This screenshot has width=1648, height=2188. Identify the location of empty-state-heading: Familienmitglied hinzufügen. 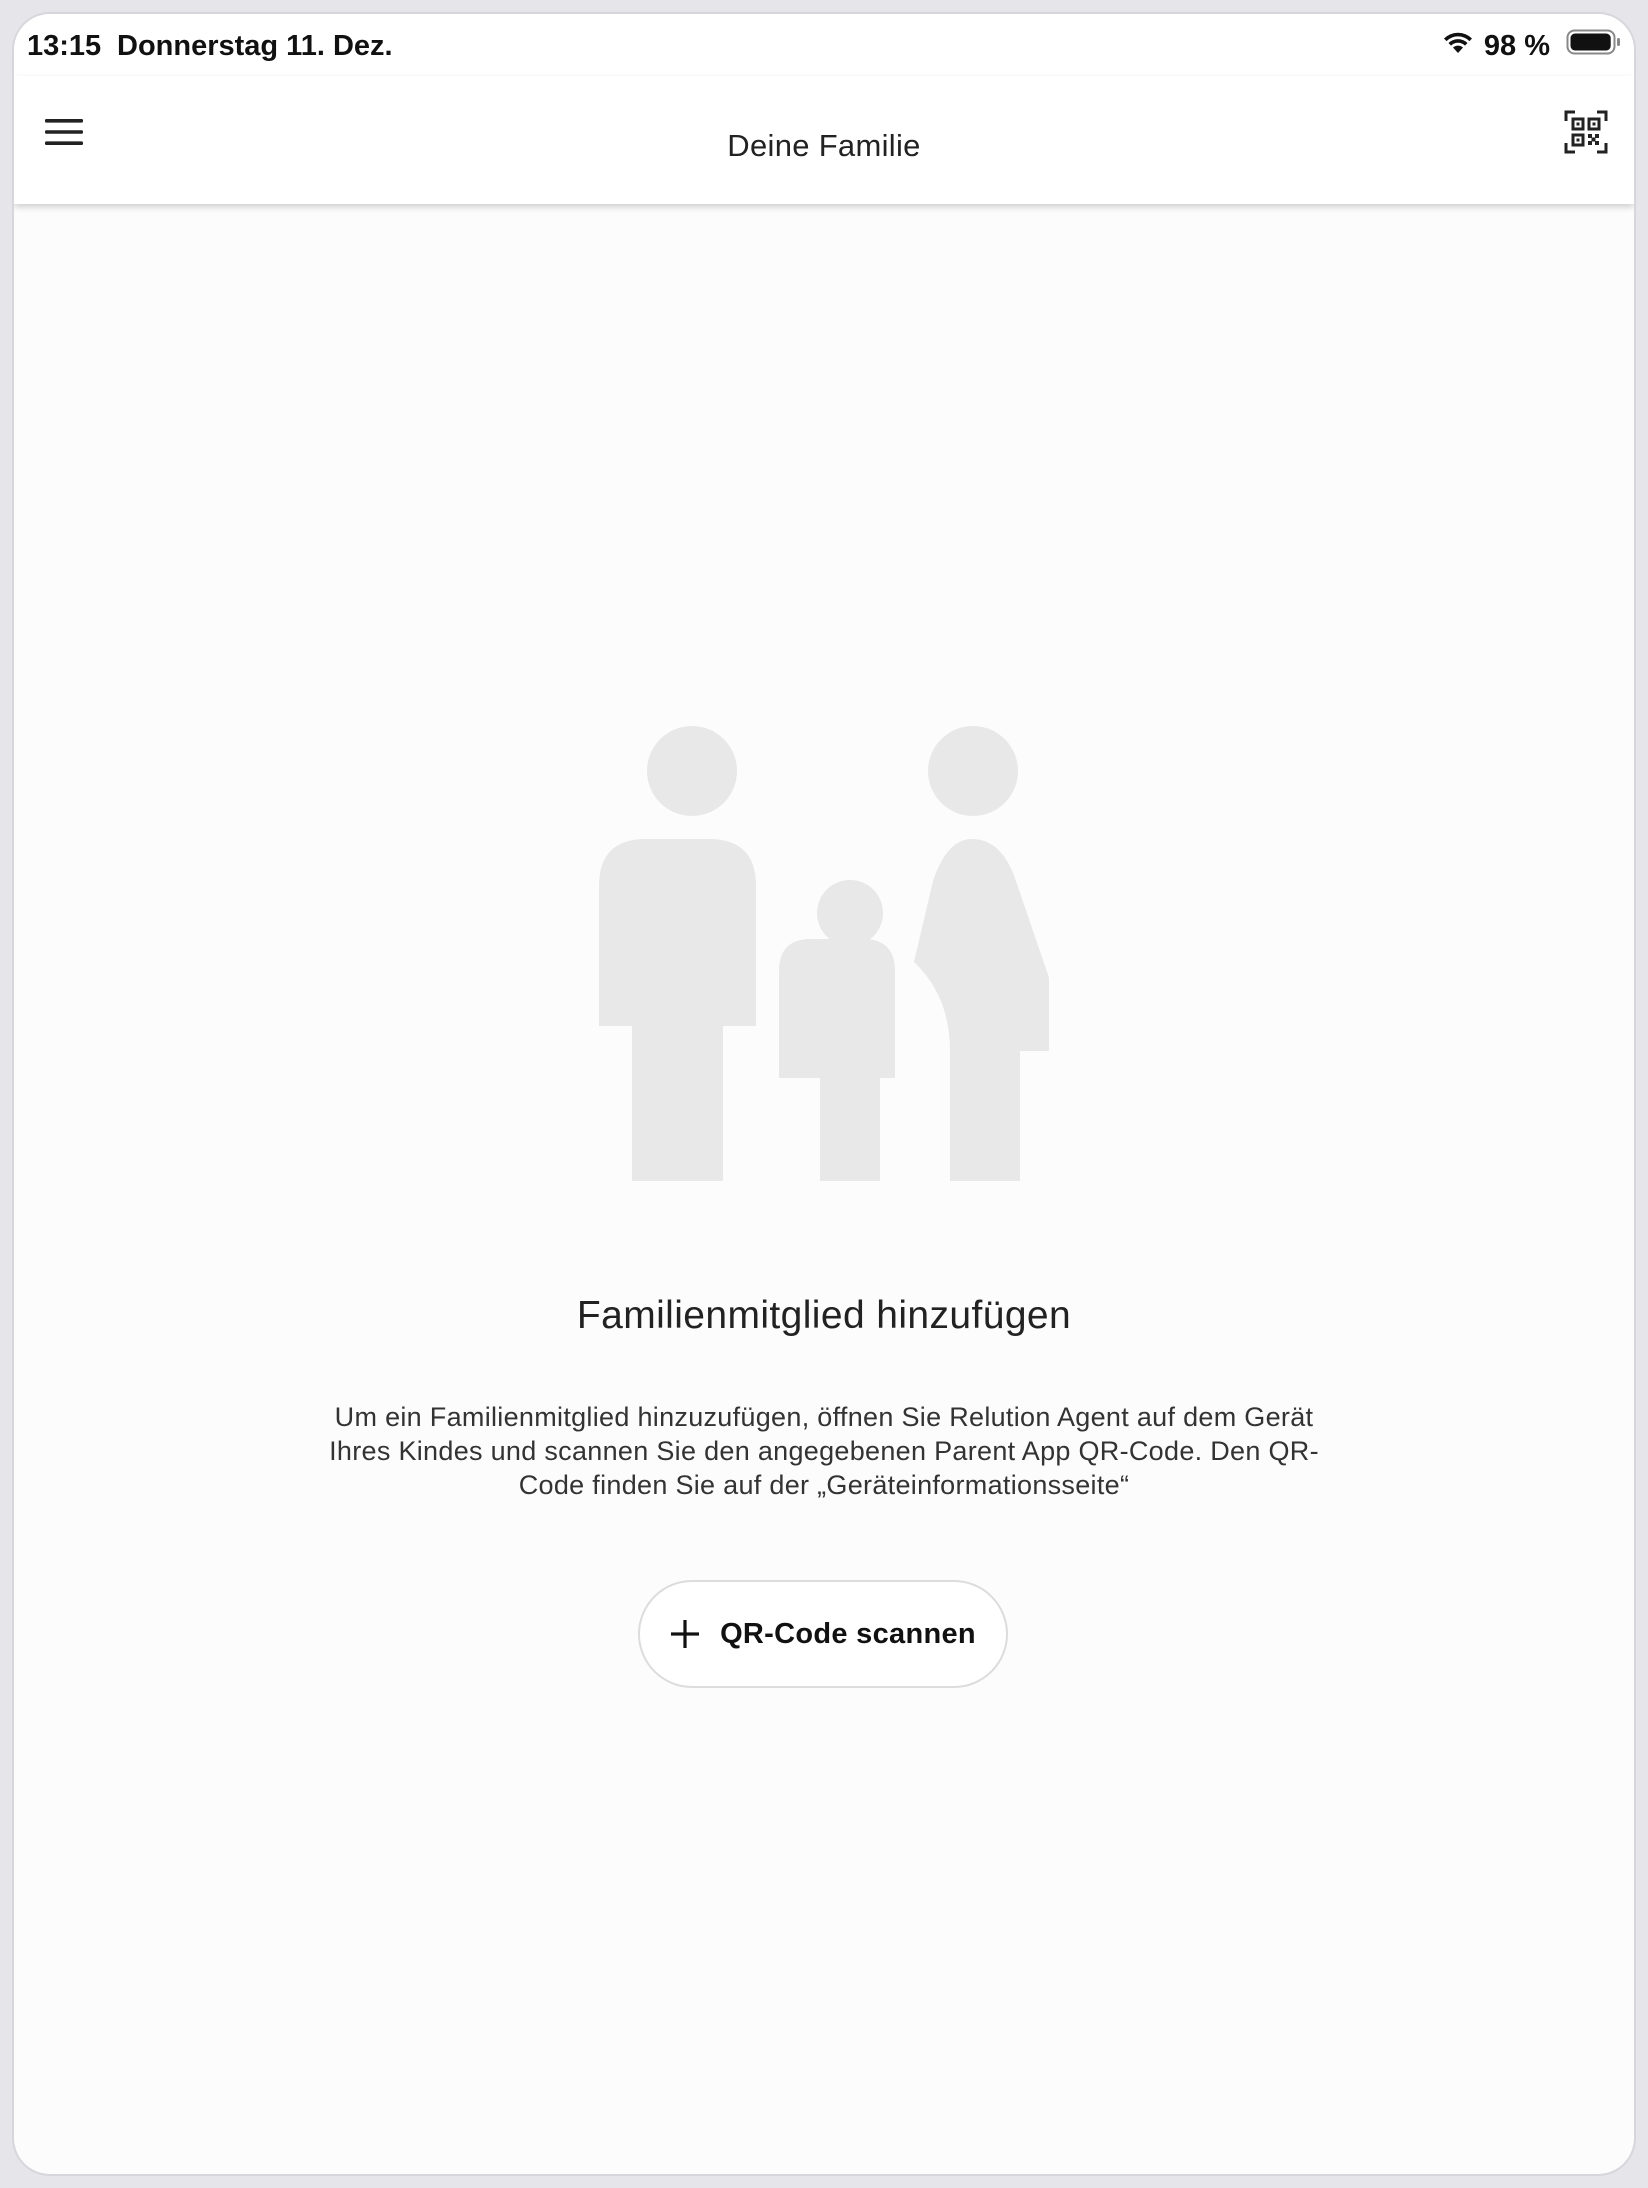
(824, 1315).